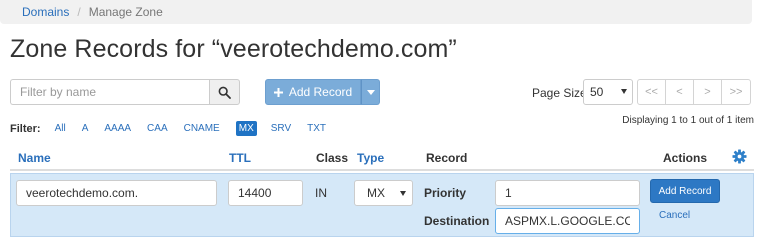 The width and height of the screenshot is (768, 247). I want to click on record-type-select: MX, so click(383, 193).